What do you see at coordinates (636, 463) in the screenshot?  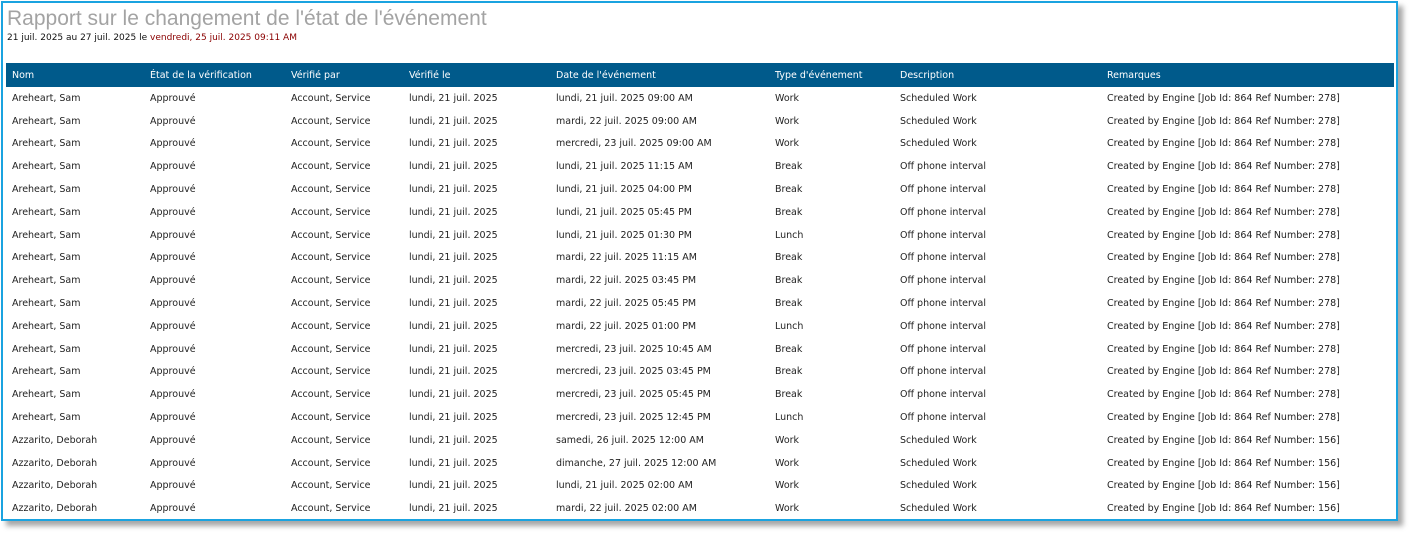 I see `cell-date-evenement: dimanche, 27 juil. 2025 12:00 AM` at bounding box center [636, 463].